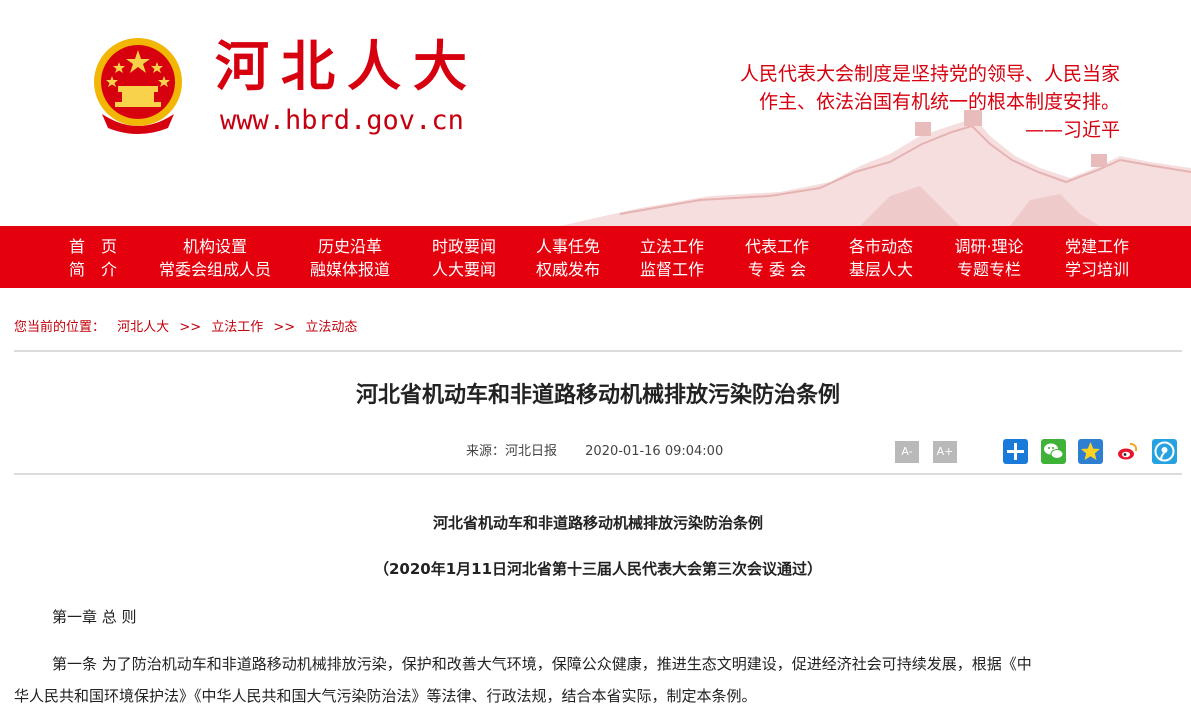 The height and width of the screenshot is (715, 1191). I want to click on chapter-heading: 第一章 总 则, so click(94, 617).